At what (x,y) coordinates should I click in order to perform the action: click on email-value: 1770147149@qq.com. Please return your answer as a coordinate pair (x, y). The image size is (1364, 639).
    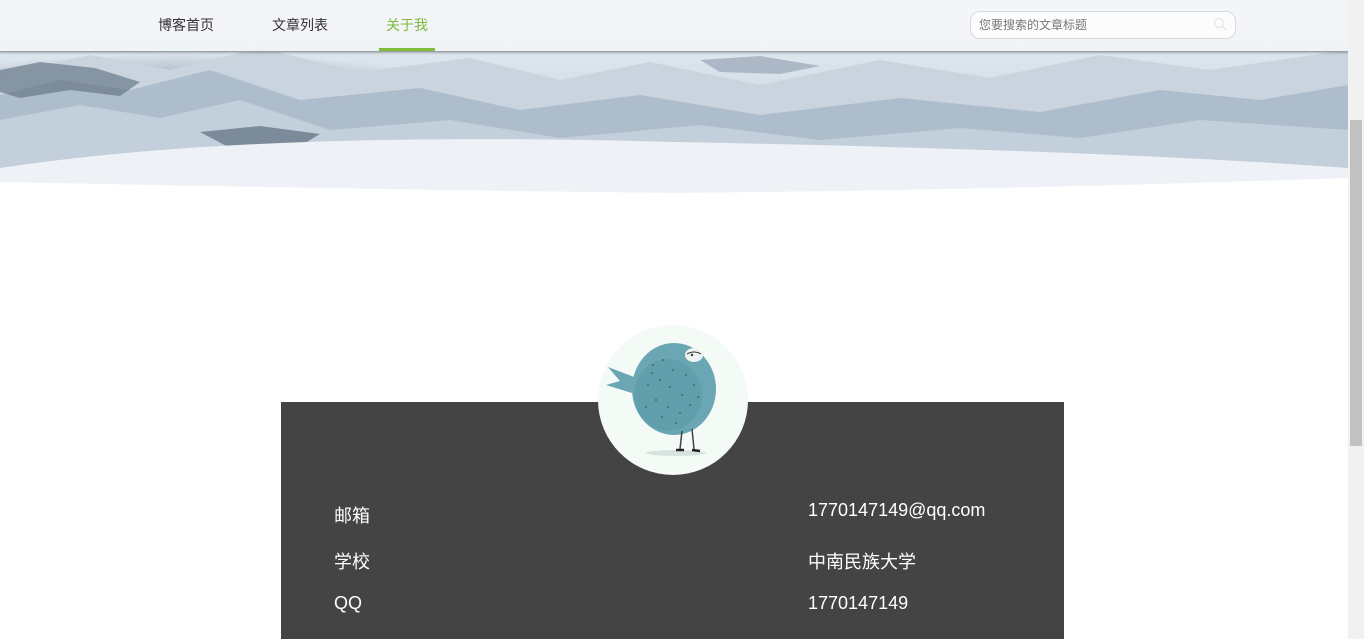
    Looking at the image, I should click on (897, 510).